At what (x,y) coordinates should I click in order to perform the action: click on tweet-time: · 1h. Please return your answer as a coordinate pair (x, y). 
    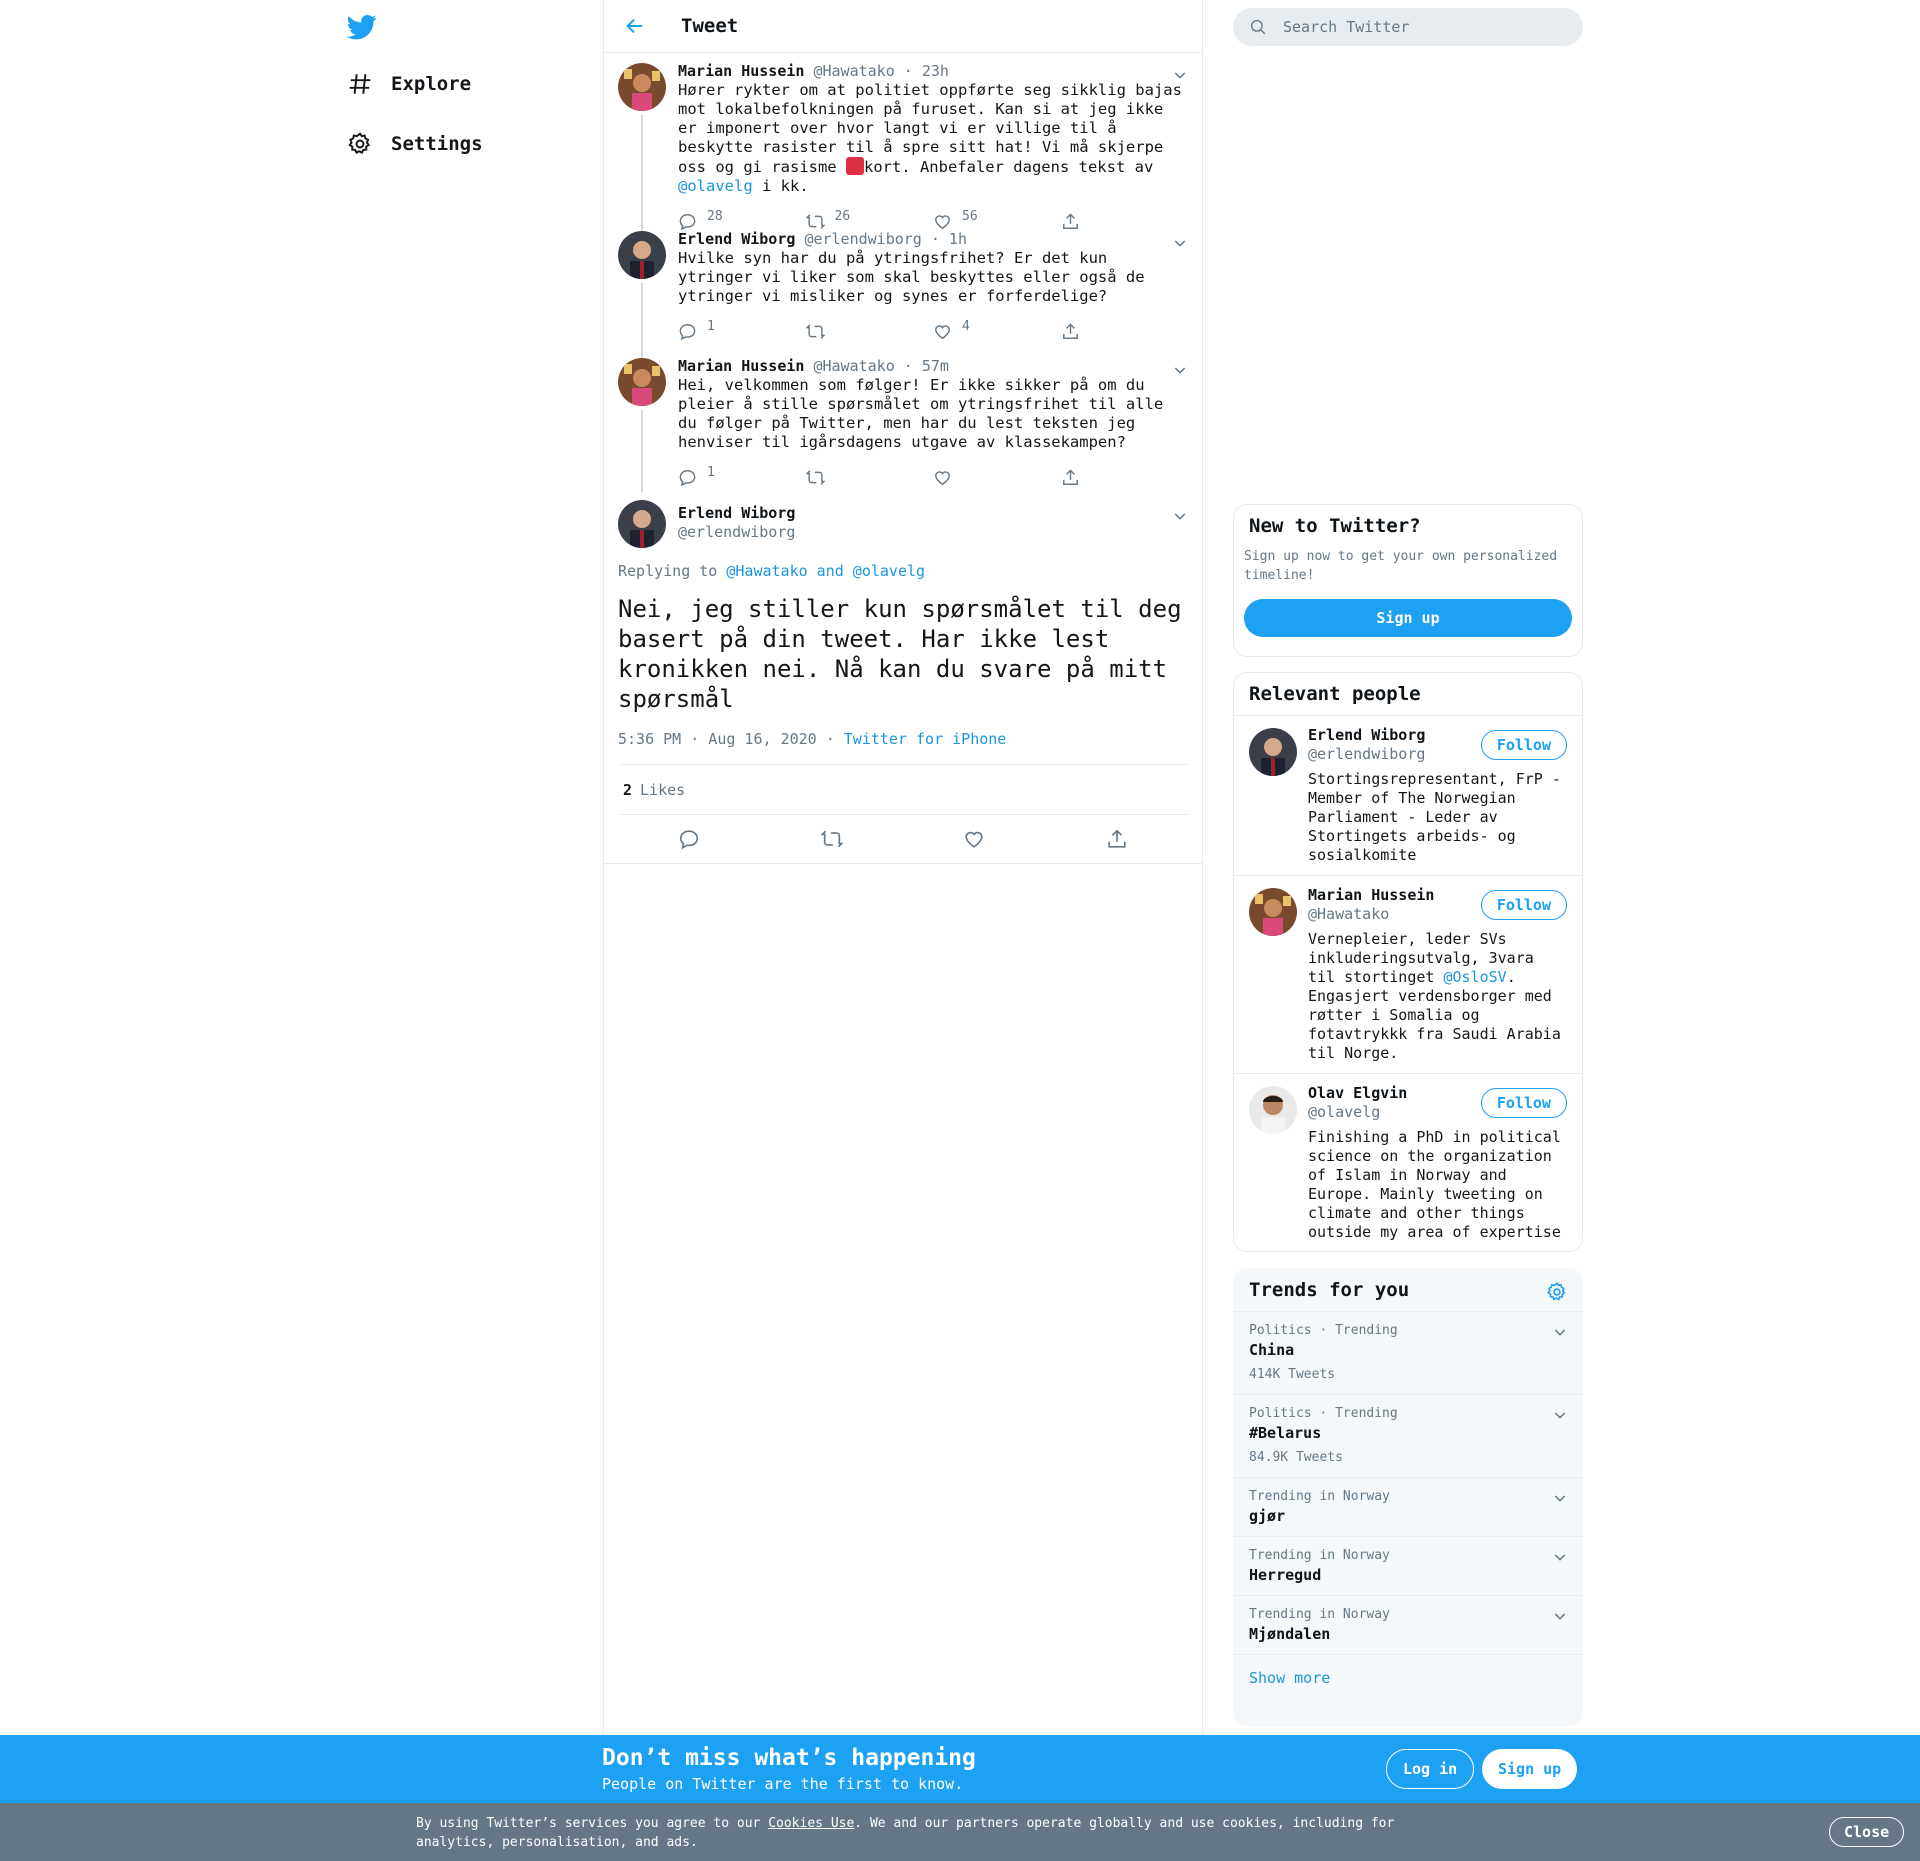
    Looking at the image, I should click on (949, 239).